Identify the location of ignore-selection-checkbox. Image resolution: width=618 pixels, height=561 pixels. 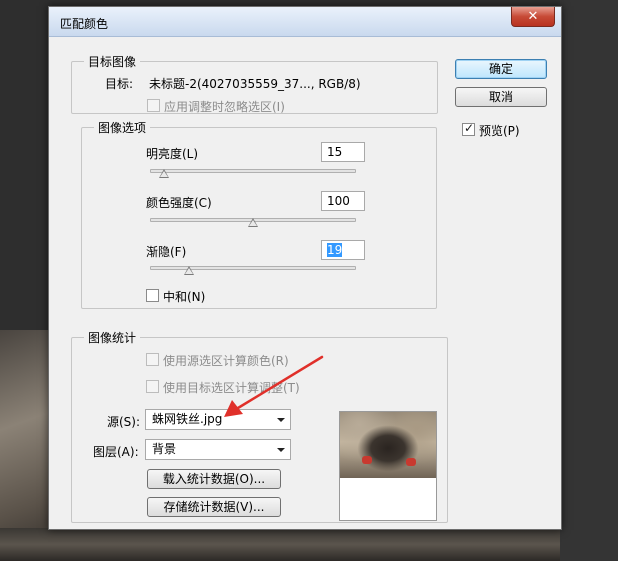
(153, 105).